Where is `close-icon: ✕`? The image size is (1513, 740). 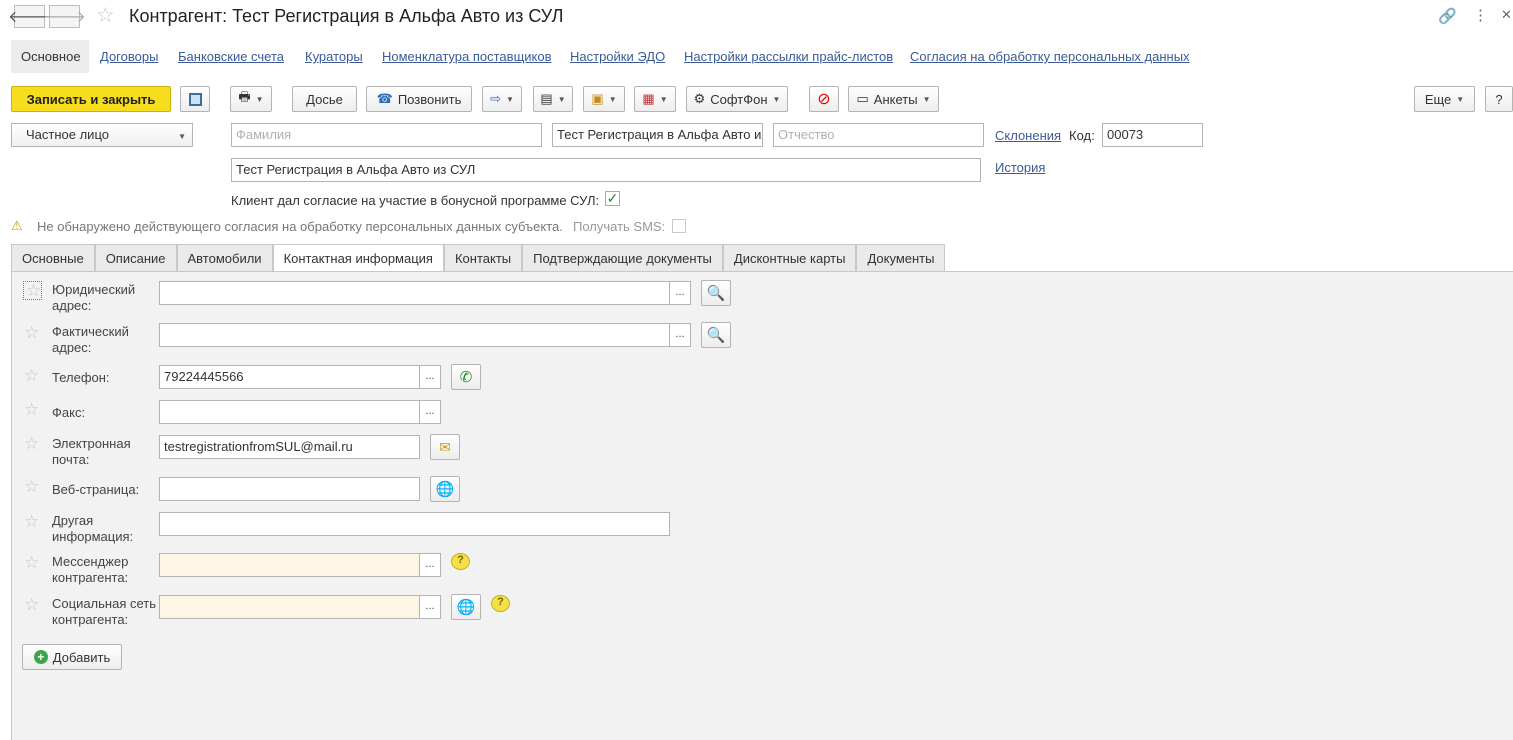 close-icon: ✕ is located at coordinates (1506, 15).